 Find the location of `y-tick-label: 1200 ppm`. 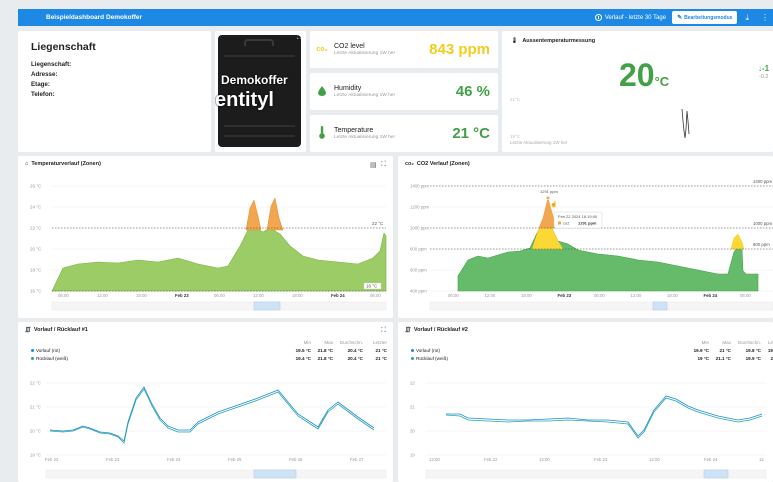

y-tick-label: 1200 ppm is located at coordinates (420, 207).